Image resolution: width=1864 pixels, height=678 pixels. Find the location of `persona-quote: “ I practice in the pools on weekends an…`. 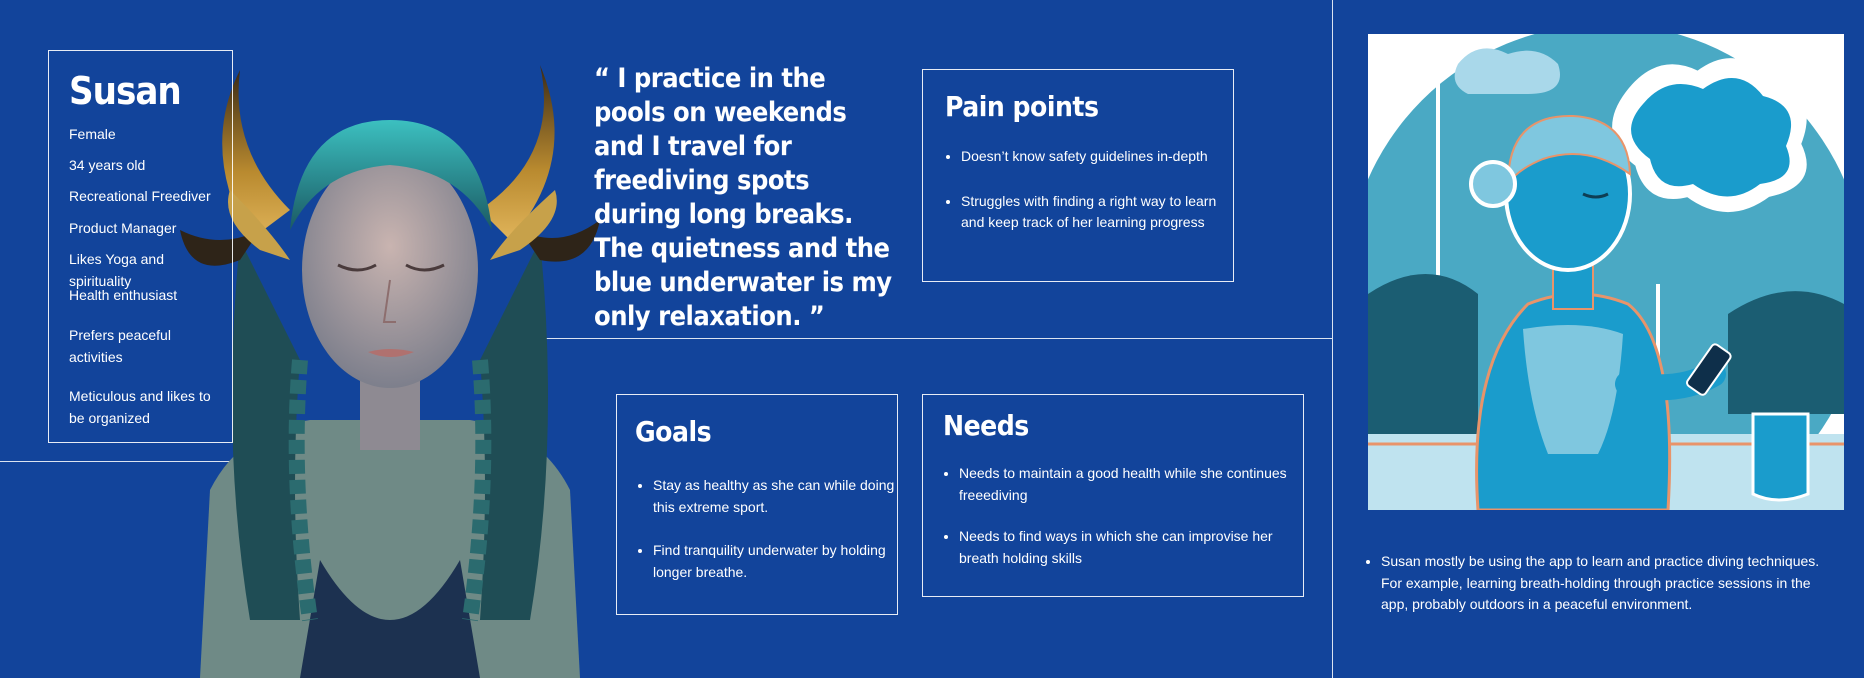

persona-quote: “ I practice in the pools on weekends an… is located at coordinates (743, 197).